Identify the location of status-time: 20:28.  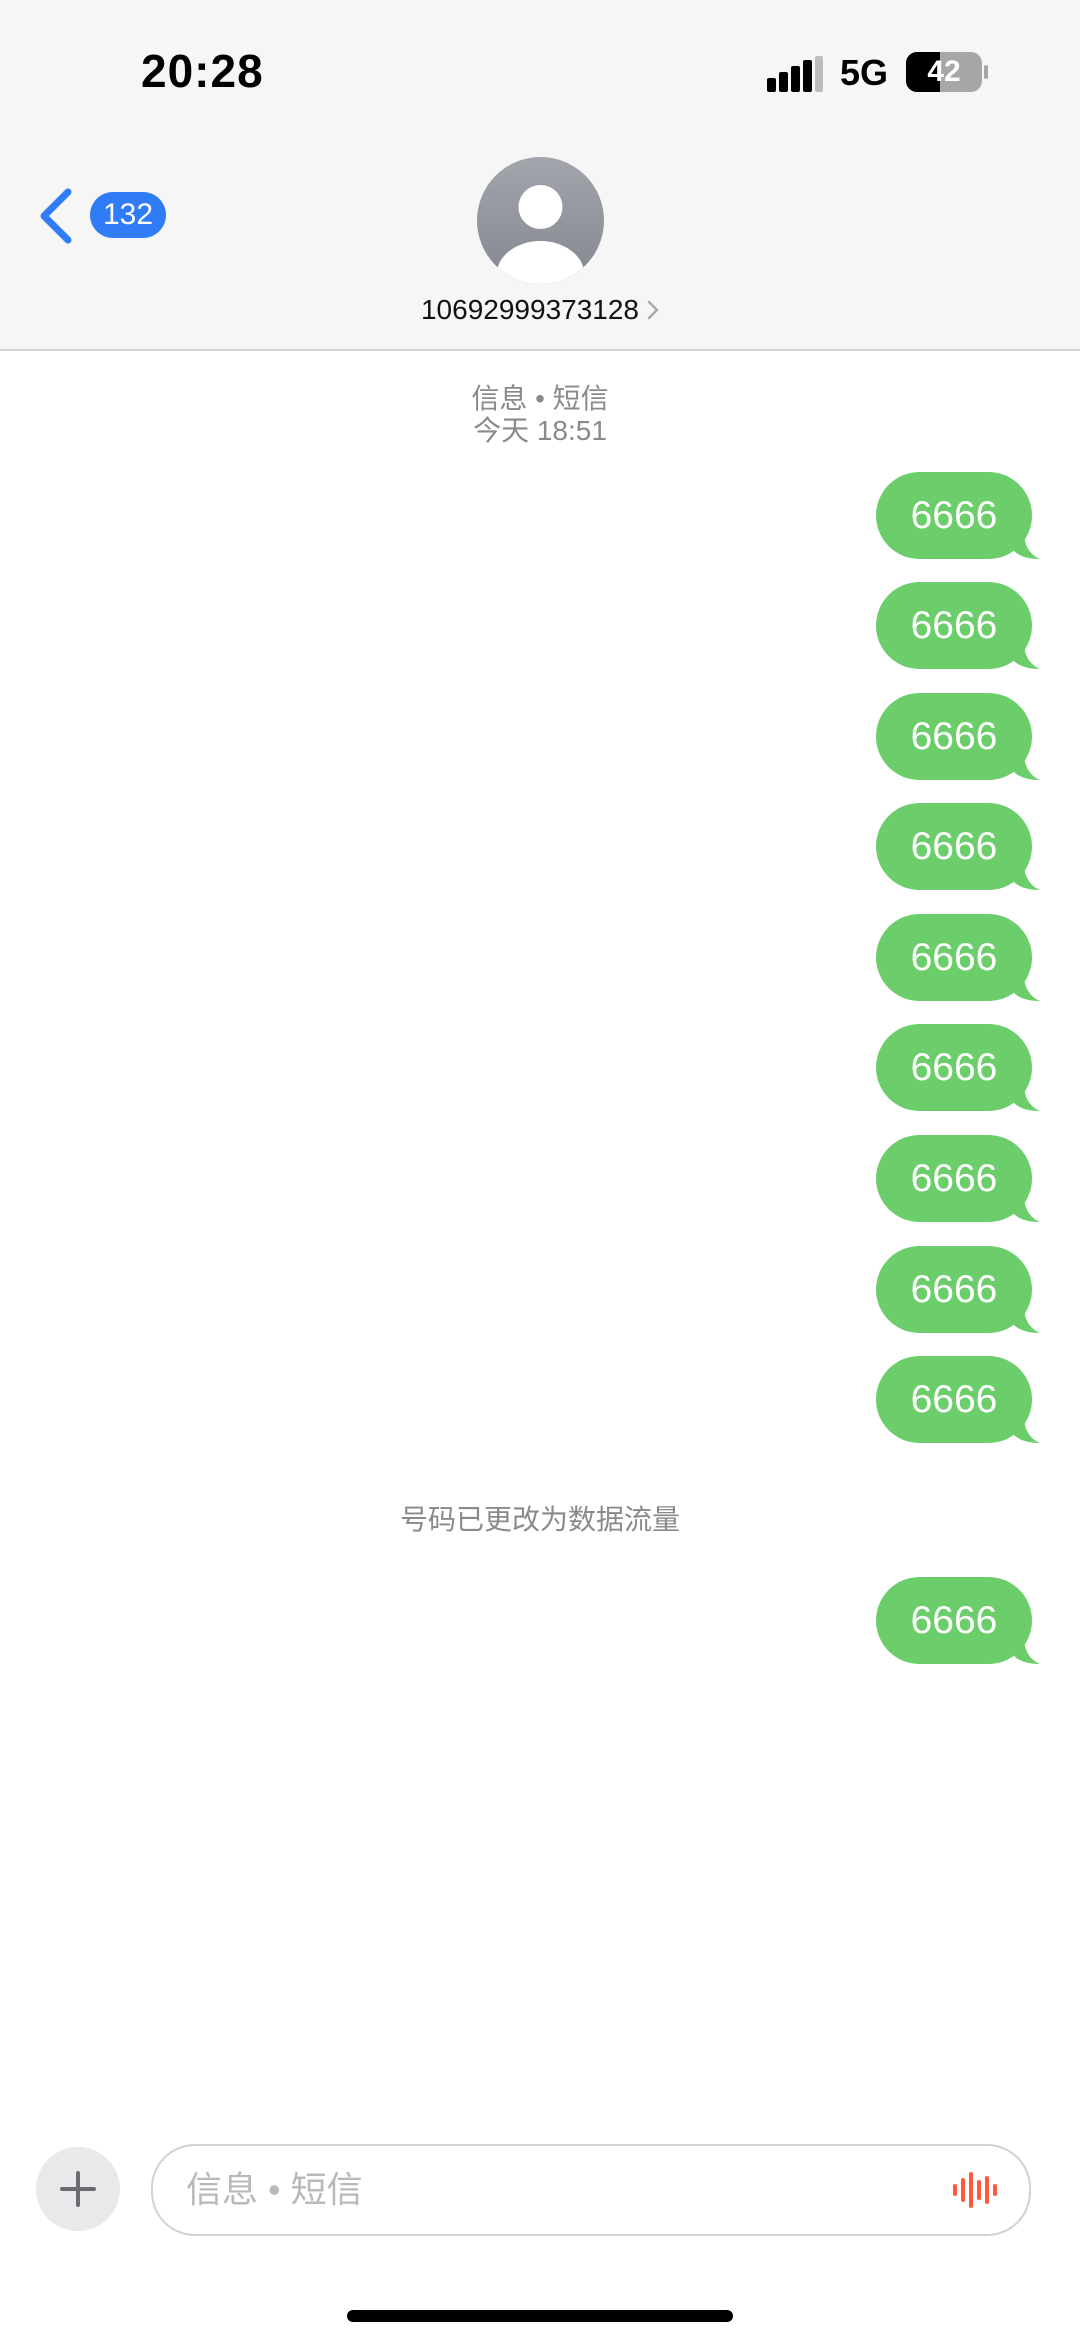
(202, 71).